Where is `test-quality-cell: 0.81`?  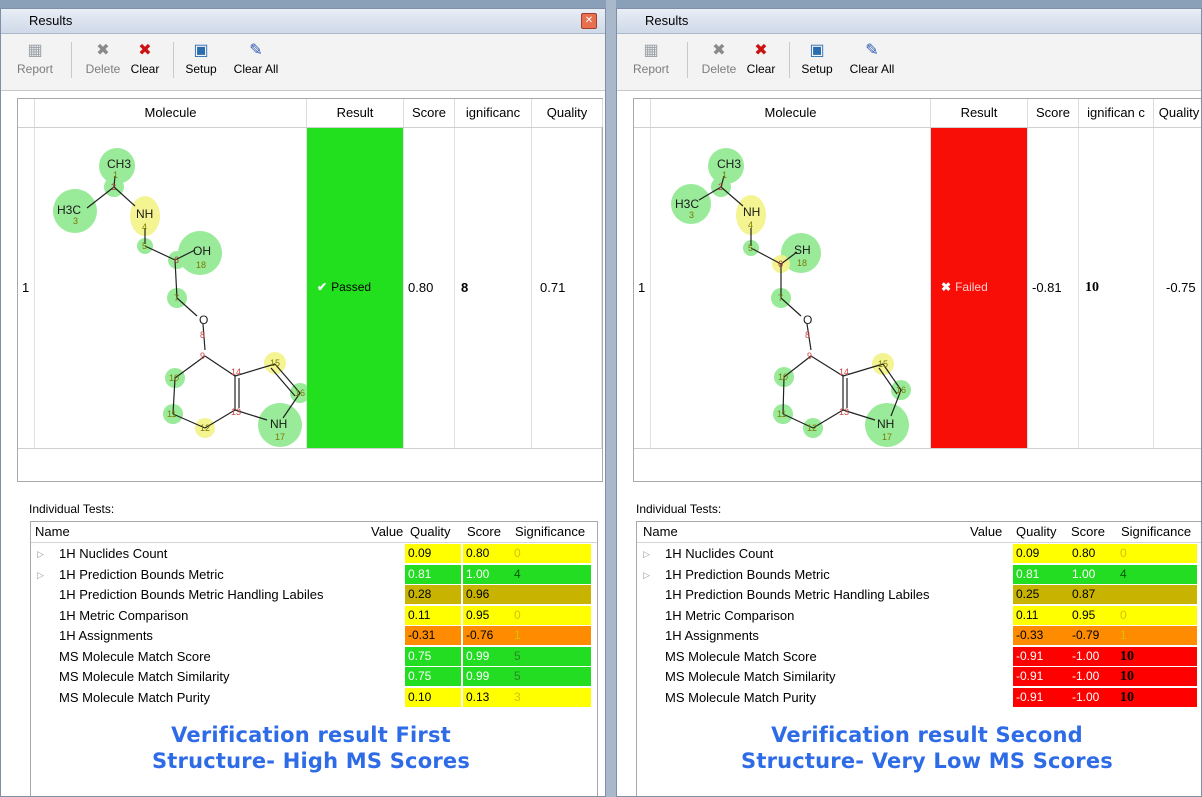 test-quality-cell: 0.81 is located at coordinates (433, 574).